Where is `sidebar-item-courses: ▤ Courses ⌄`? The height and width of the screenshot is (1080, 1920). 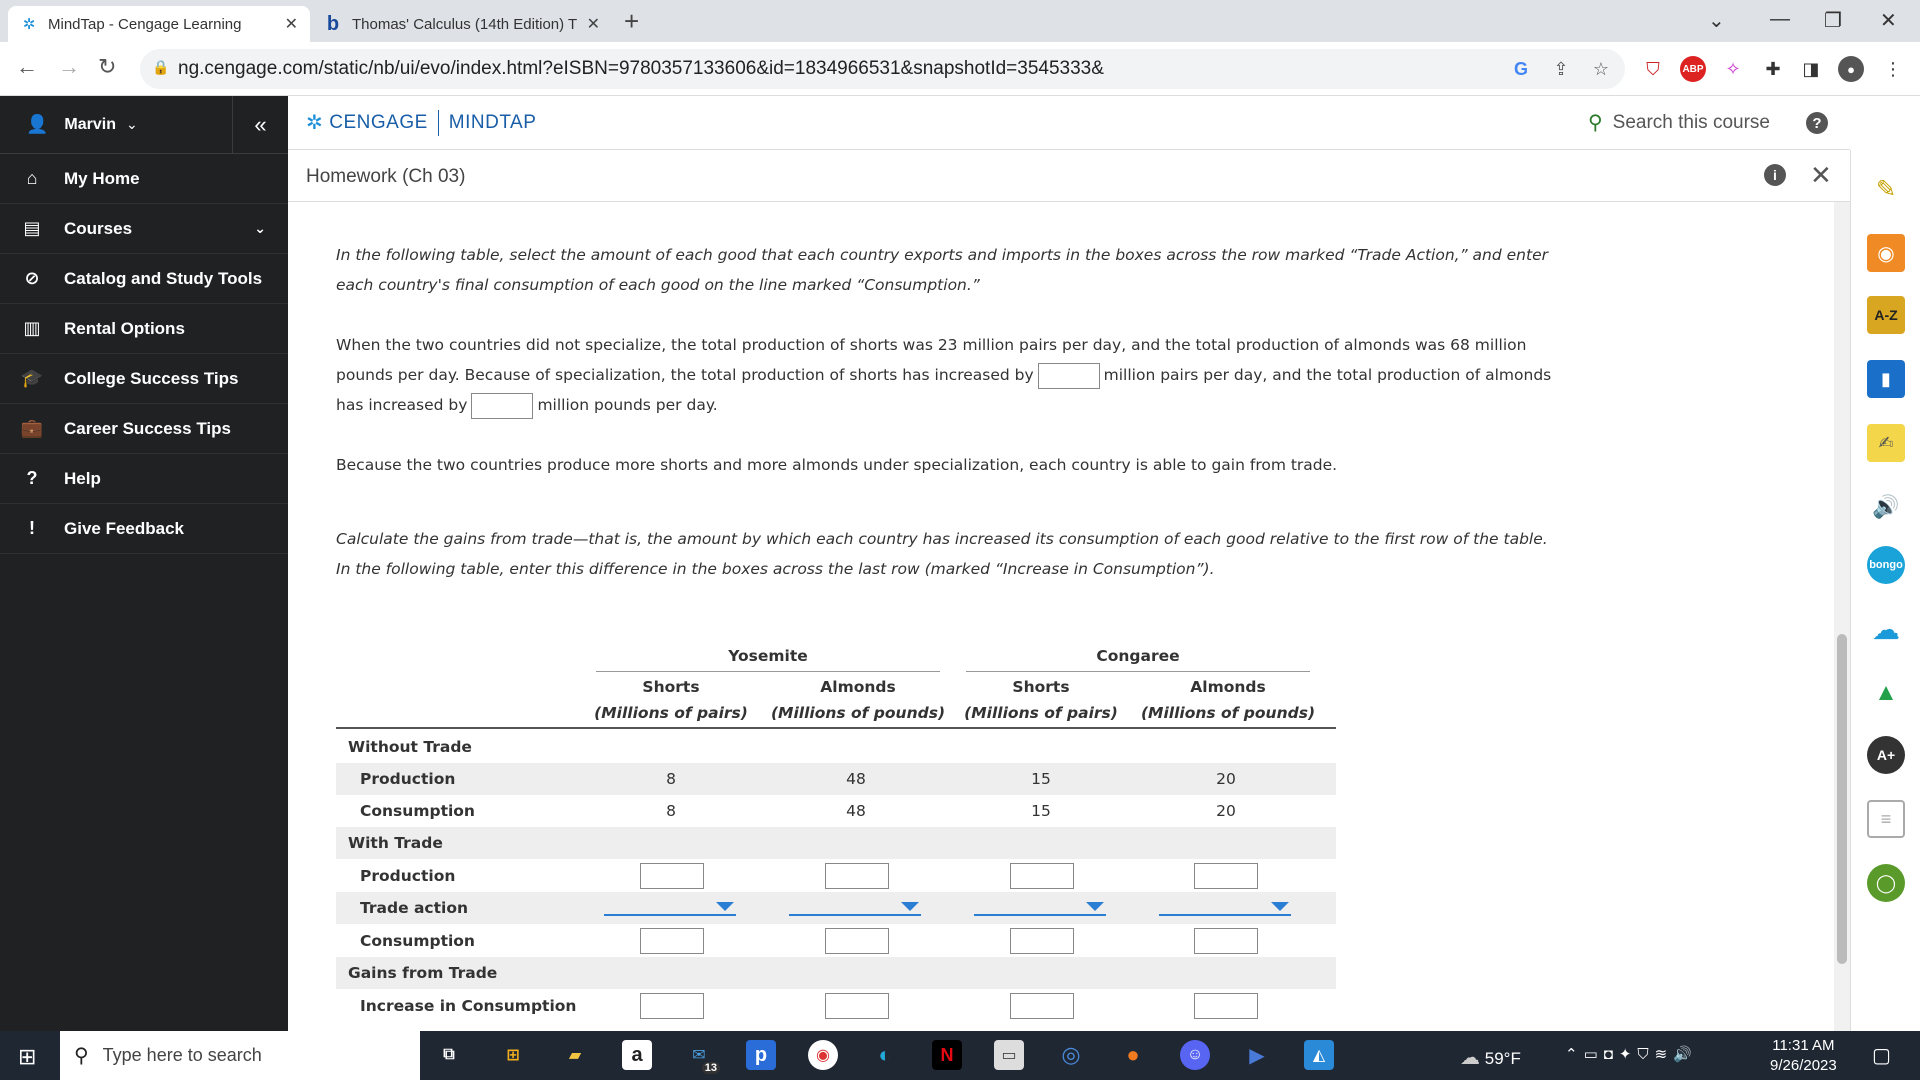 sidebar-item-courses: ▤ Courses ⌄ is located at coordinates (144, 229).